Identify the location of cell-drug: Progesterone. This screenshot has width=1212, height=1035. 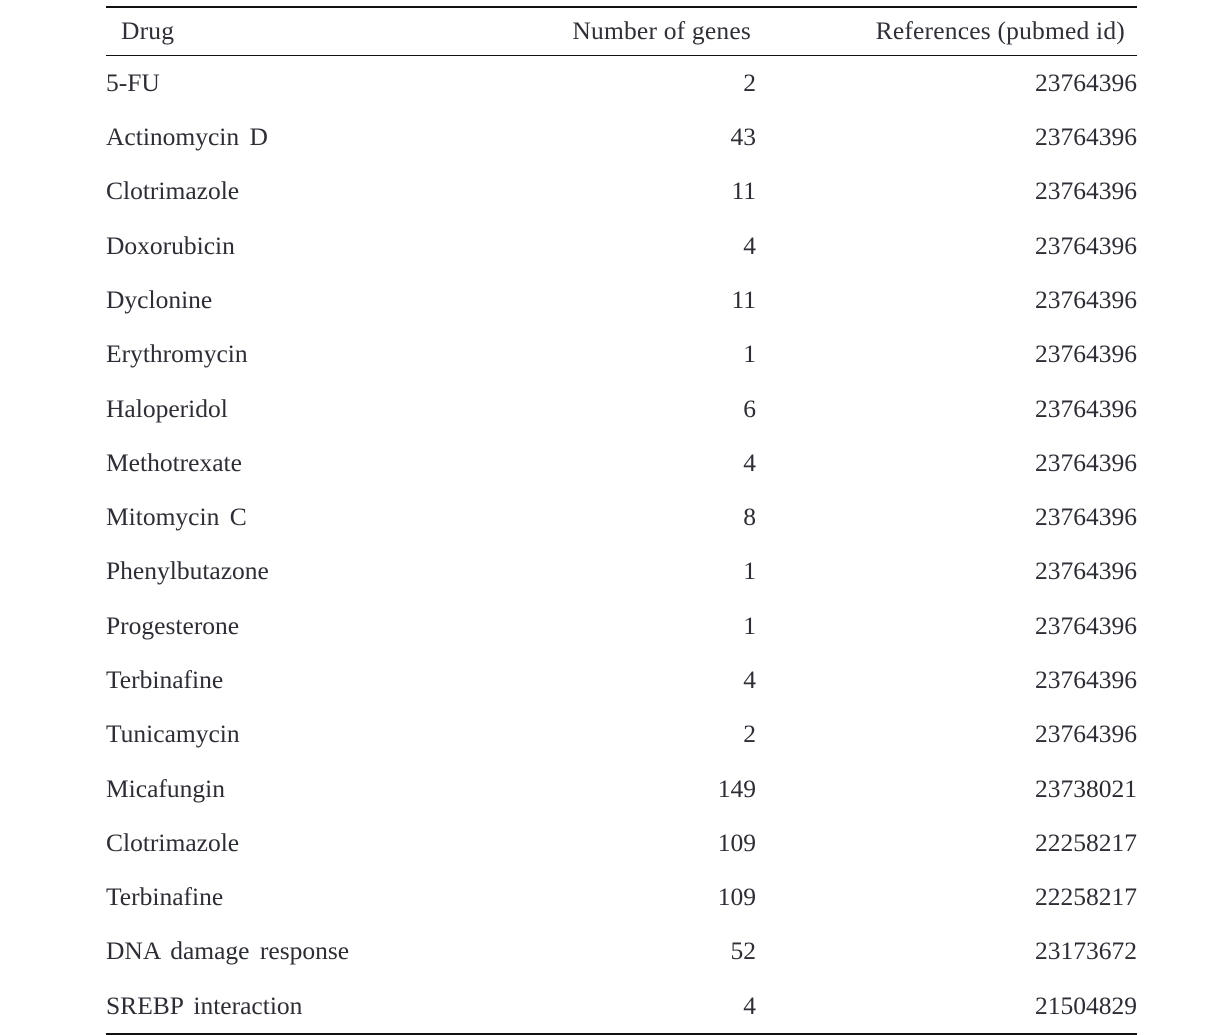
(173, 625).